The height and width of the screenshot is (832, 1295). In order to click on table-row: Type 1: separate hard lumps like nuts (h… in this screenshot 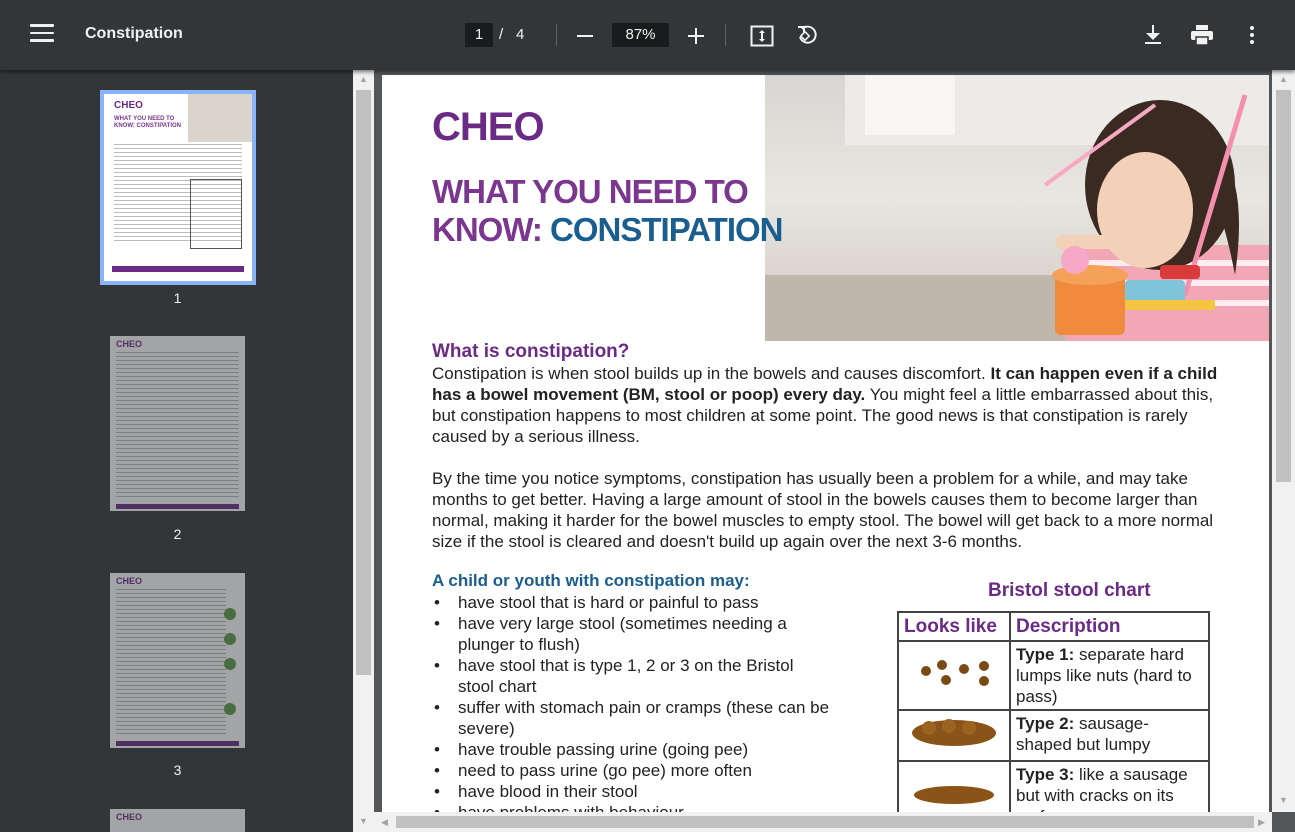, I will do `click(1053, 675)`.